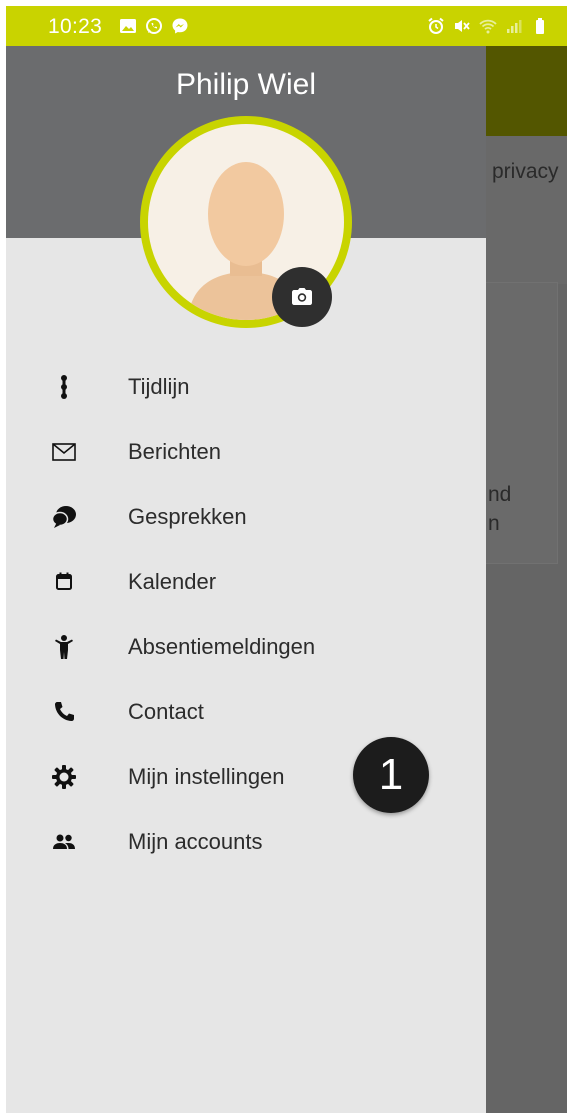 Image resolution: width=571 pixels, height=1113 pixels. Describe the element at coordinates (526, 210) in the screenshot. I see `background-app-header-area` at that location.